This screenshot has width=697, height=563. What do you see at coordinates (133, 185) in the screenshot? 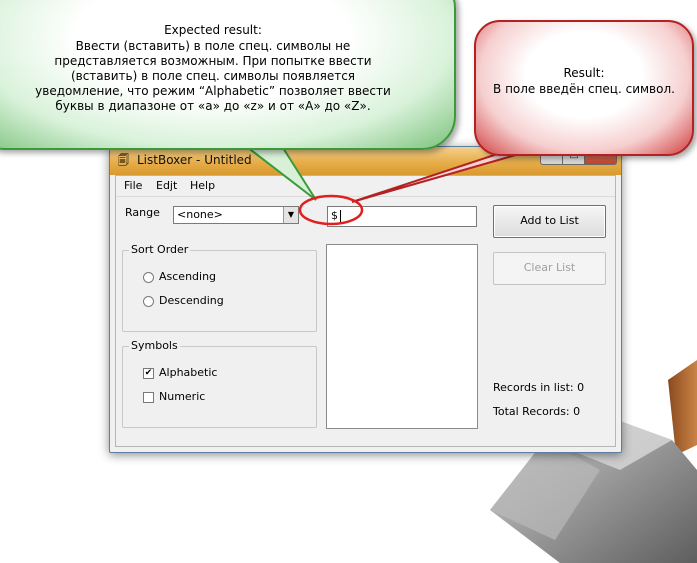
I see `menu-file: File` at bounding box center [133, 185].